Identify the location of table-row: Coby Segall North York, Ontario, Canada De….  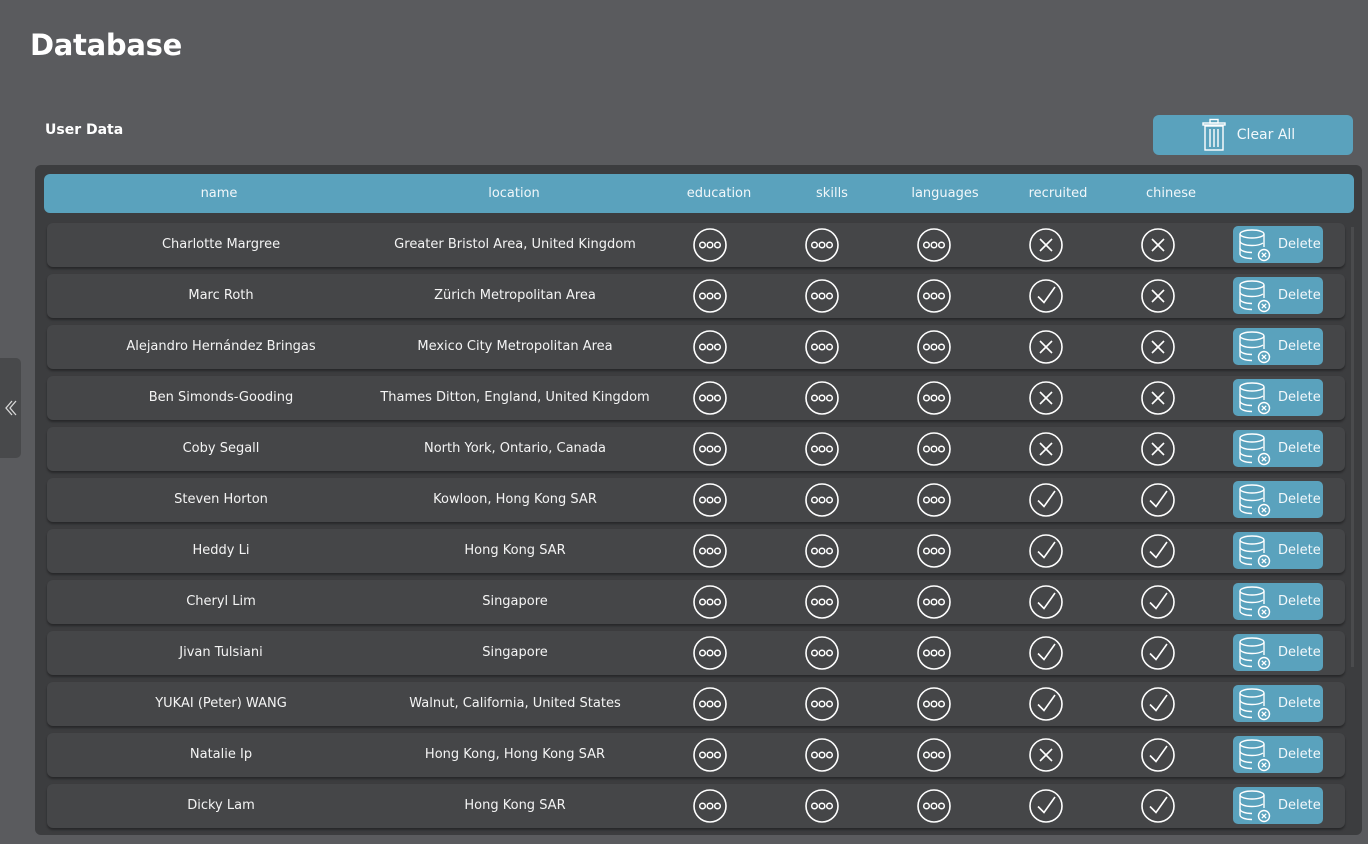
(696, 449).